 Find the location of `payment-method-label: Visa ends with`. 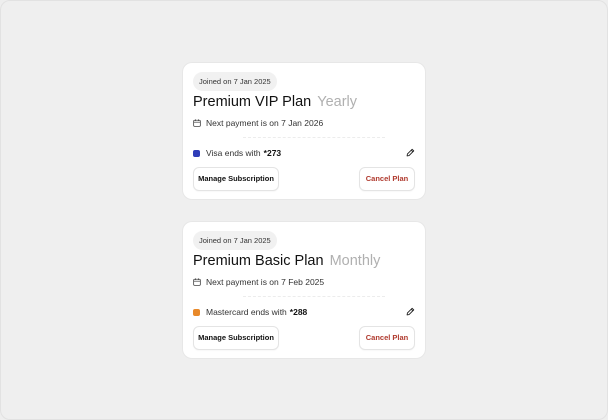

payment-method-label: Visa ends with is located at coordinates (233, 153).